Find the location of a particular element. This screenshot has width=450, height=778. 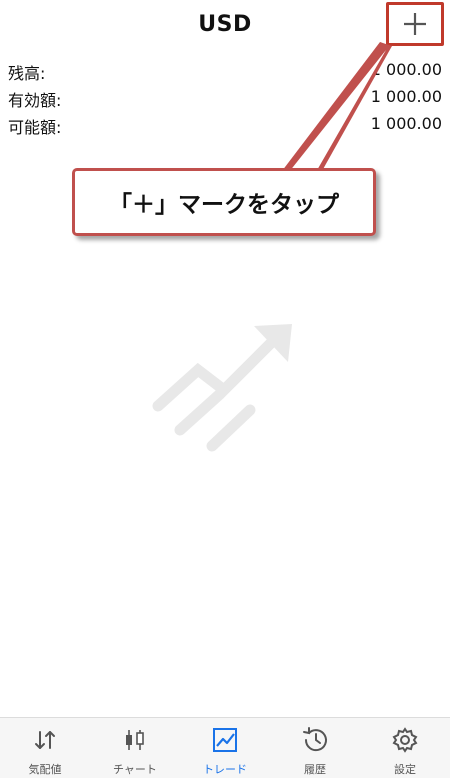

candlestick-chart-icon is located at coordinates (135, 740).